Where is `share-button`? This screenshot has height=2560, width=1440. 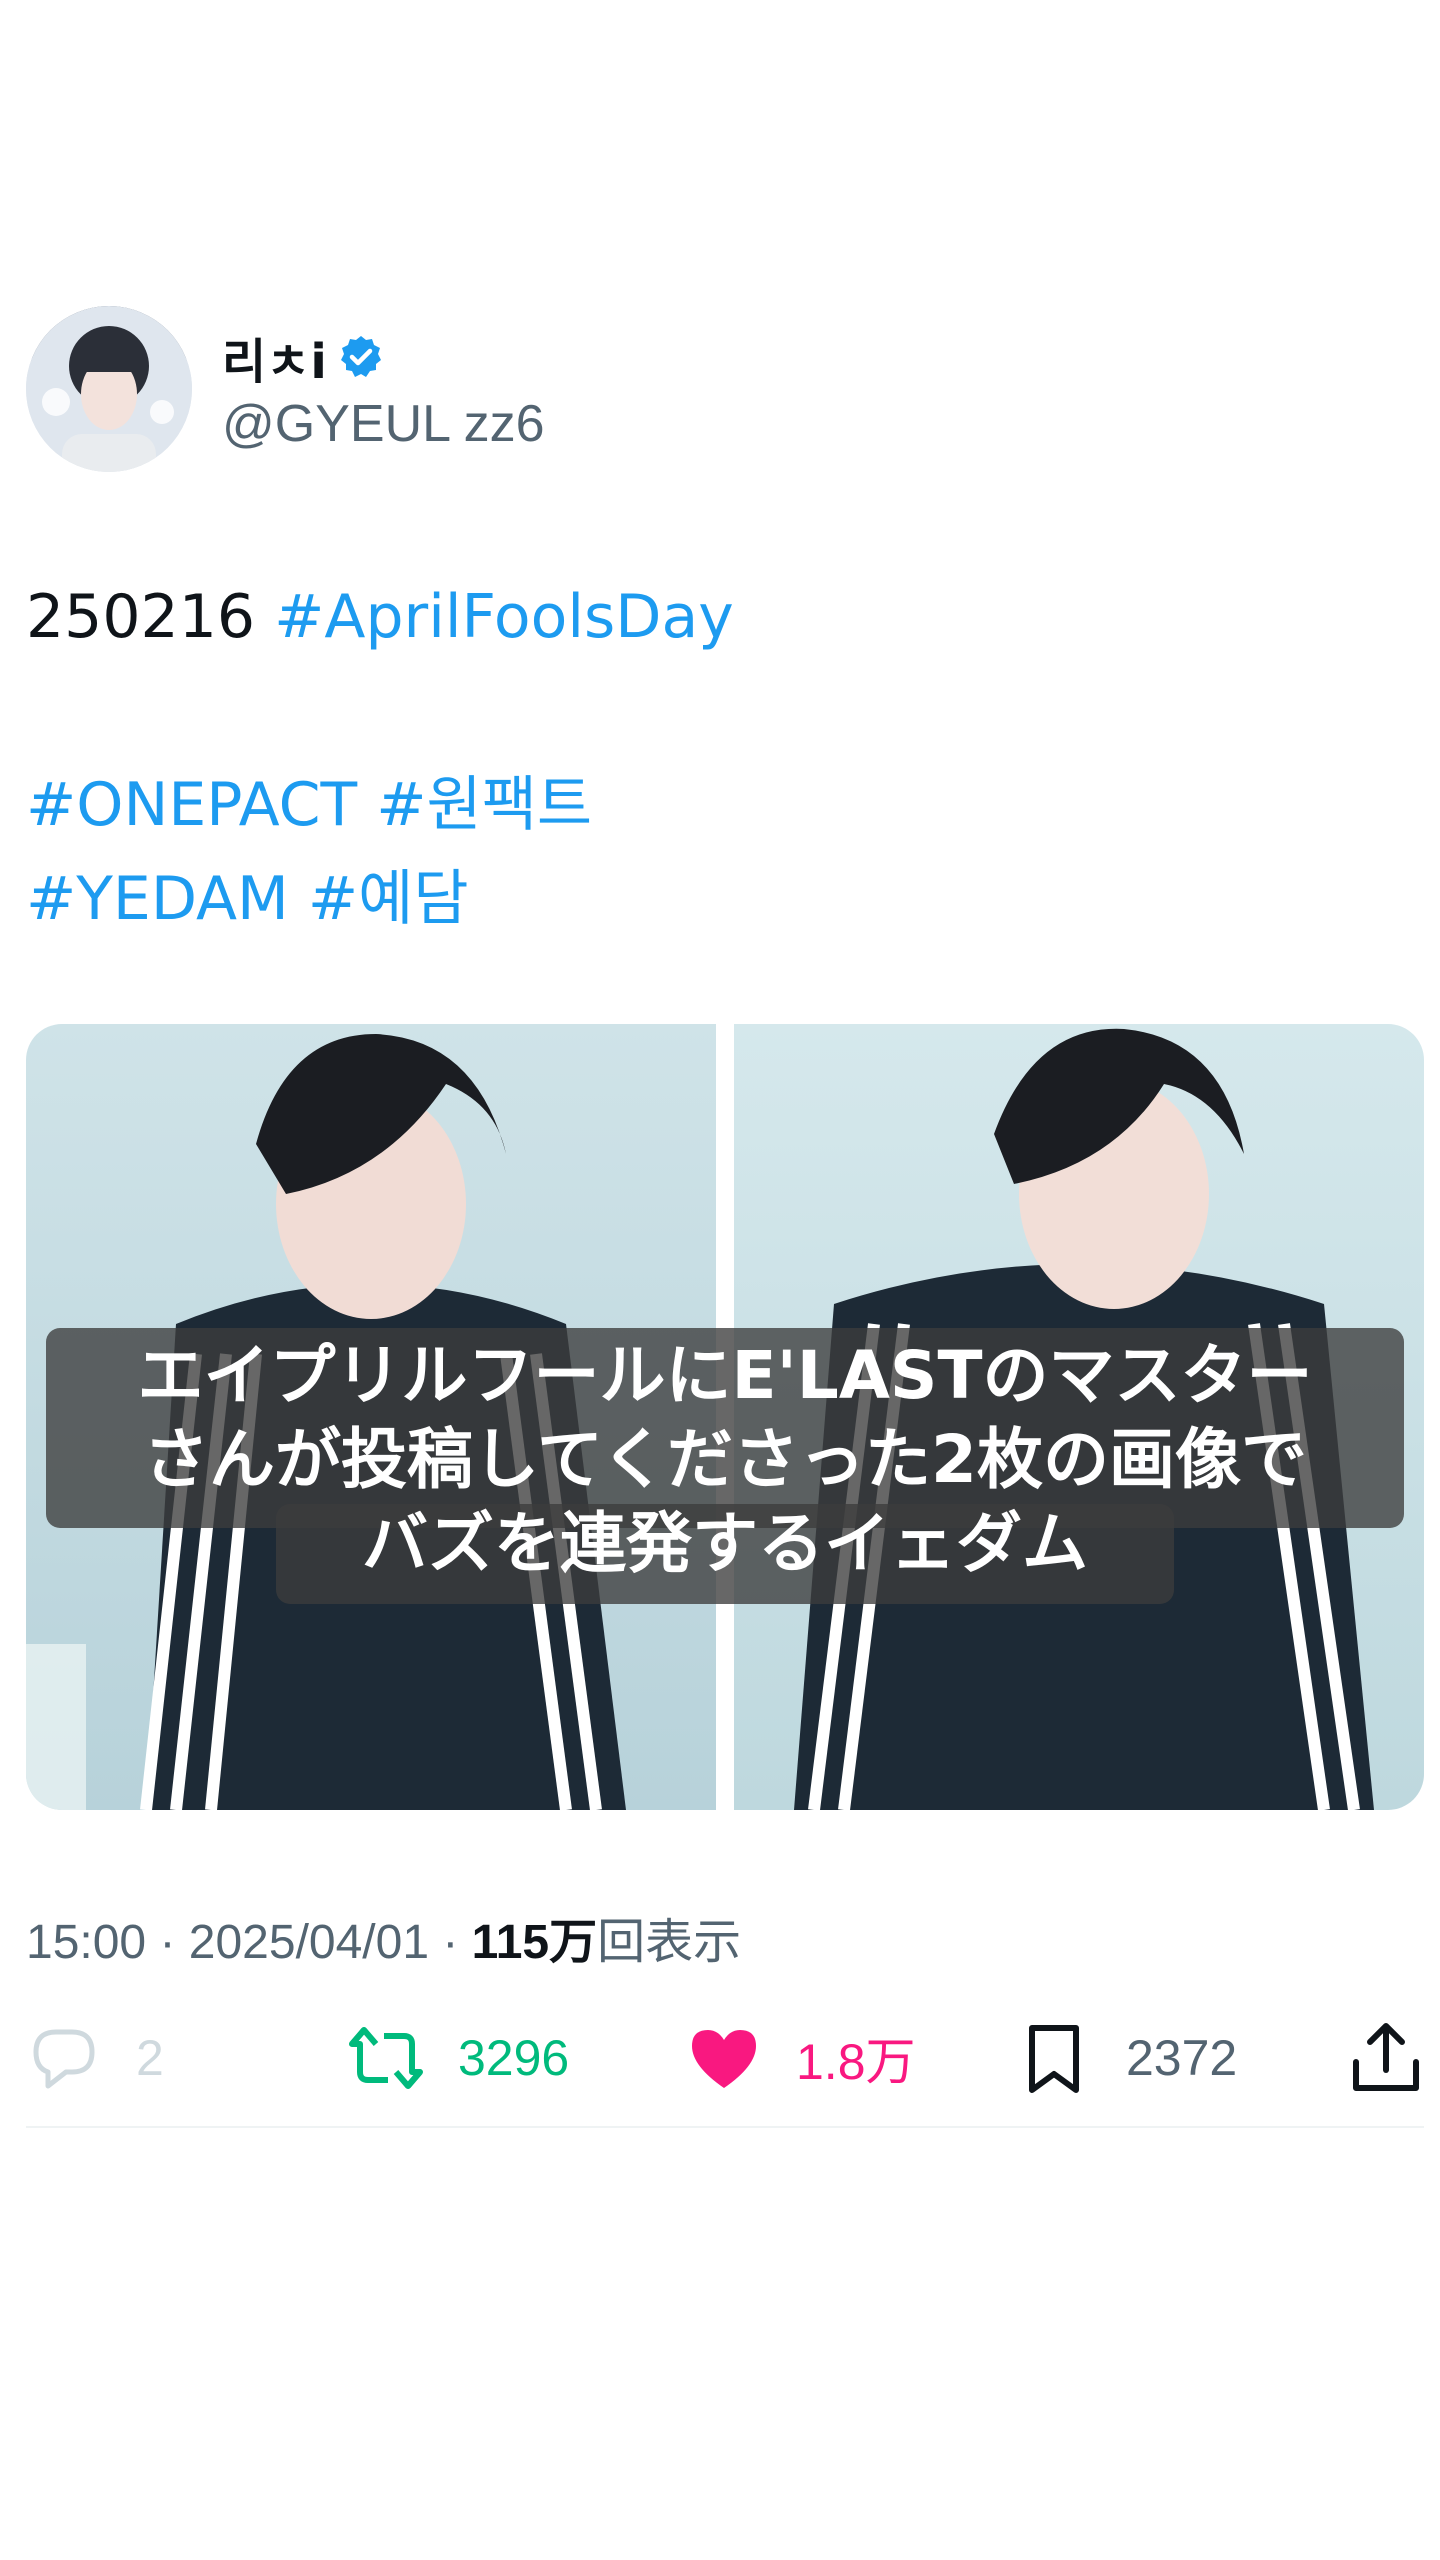 share-button is located at coordinates (1386, 2058).